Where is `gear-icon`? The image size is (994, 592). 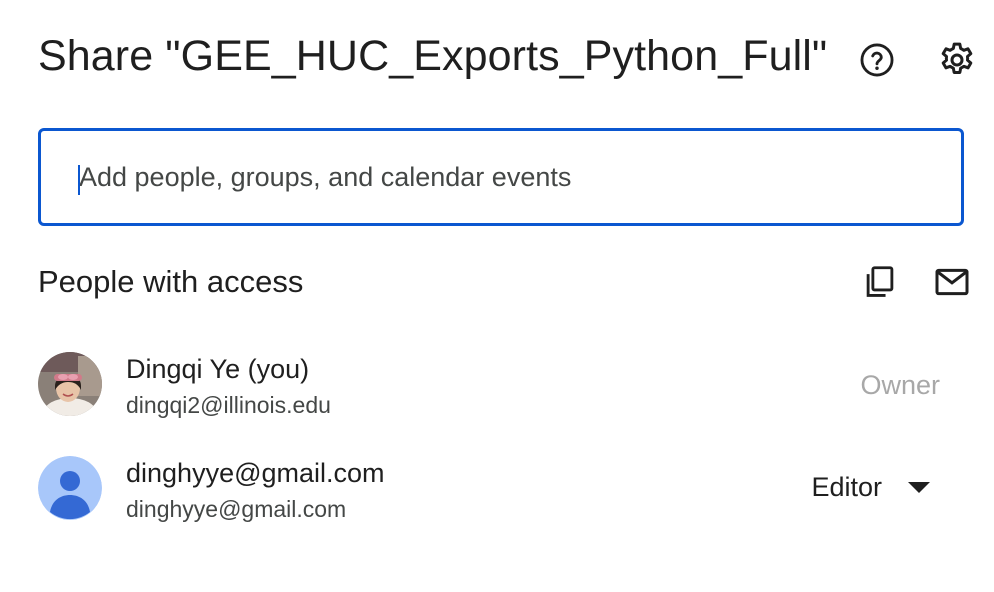
gear-icon is located at coordinates (957, 58).